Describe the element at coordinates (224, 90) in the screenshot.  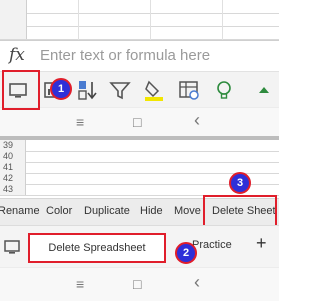
I see `lightbulb-icon` at that location.